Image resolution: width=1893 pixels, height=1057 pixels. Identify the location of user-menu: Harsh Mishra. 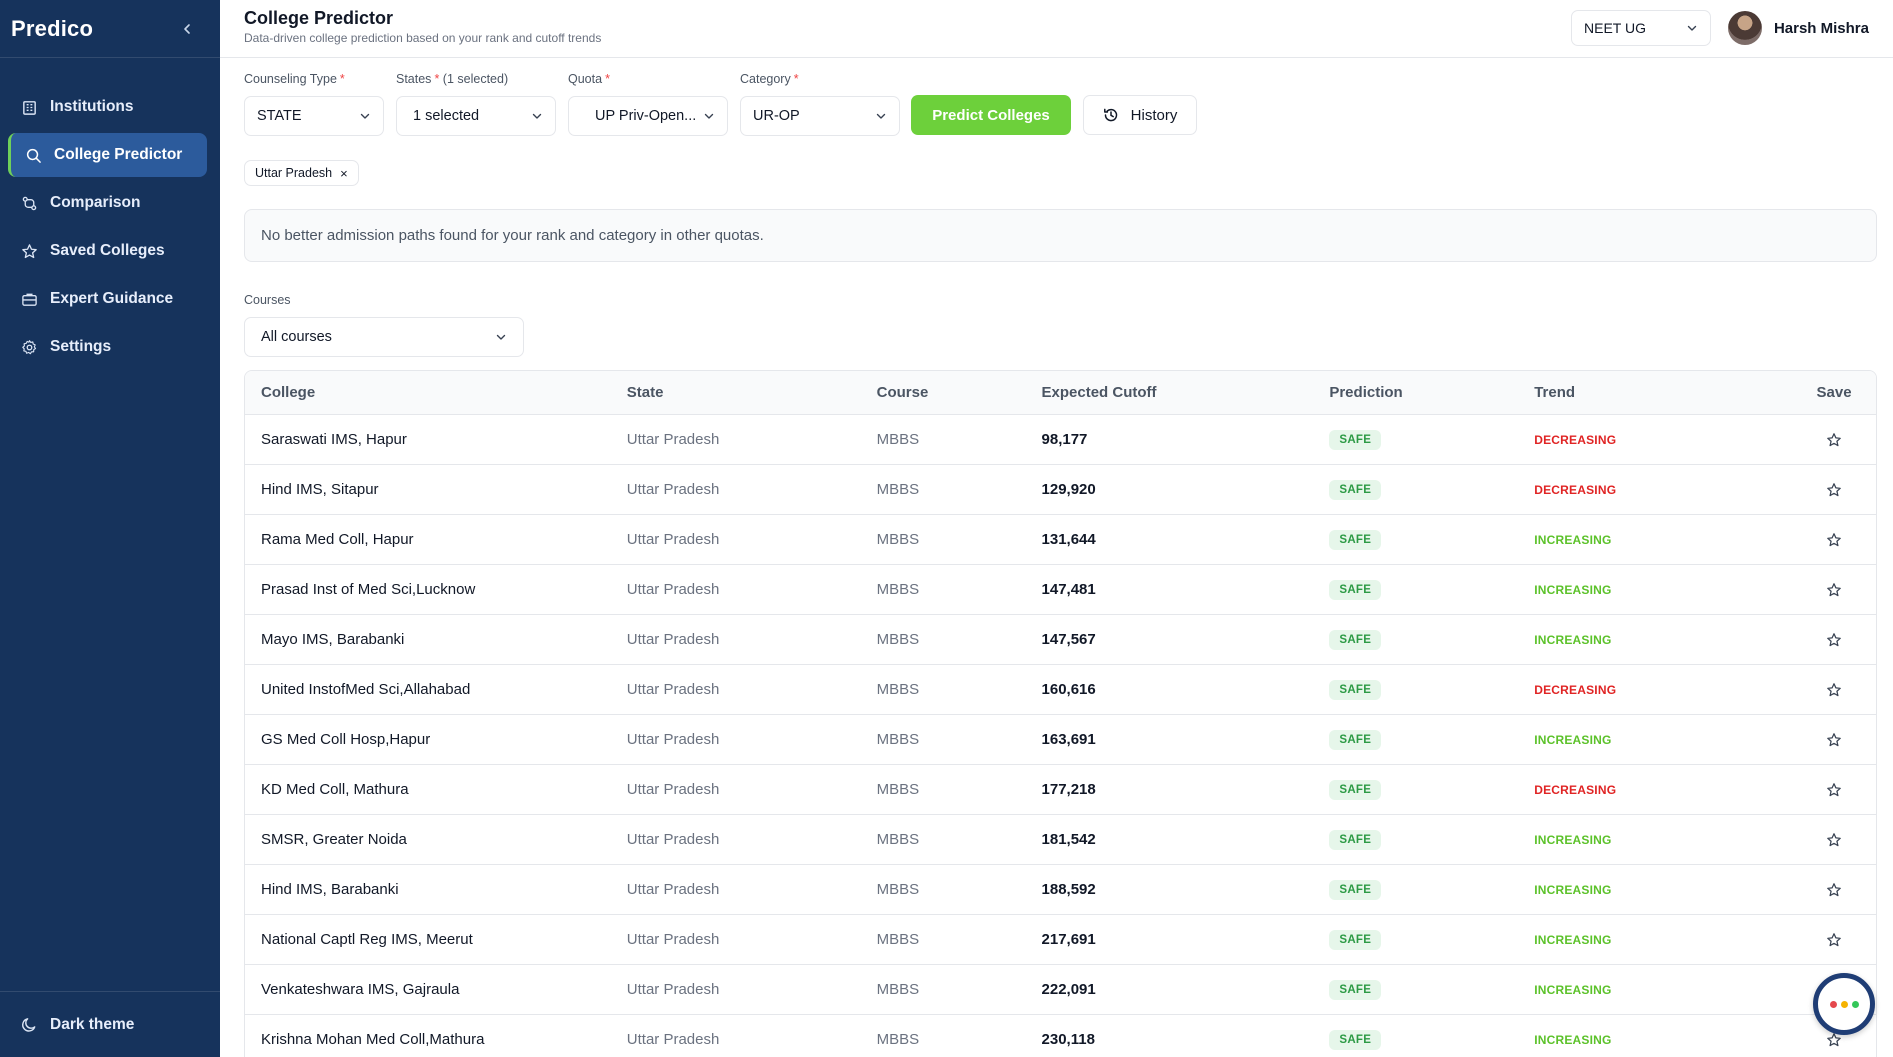
(1798, 28).